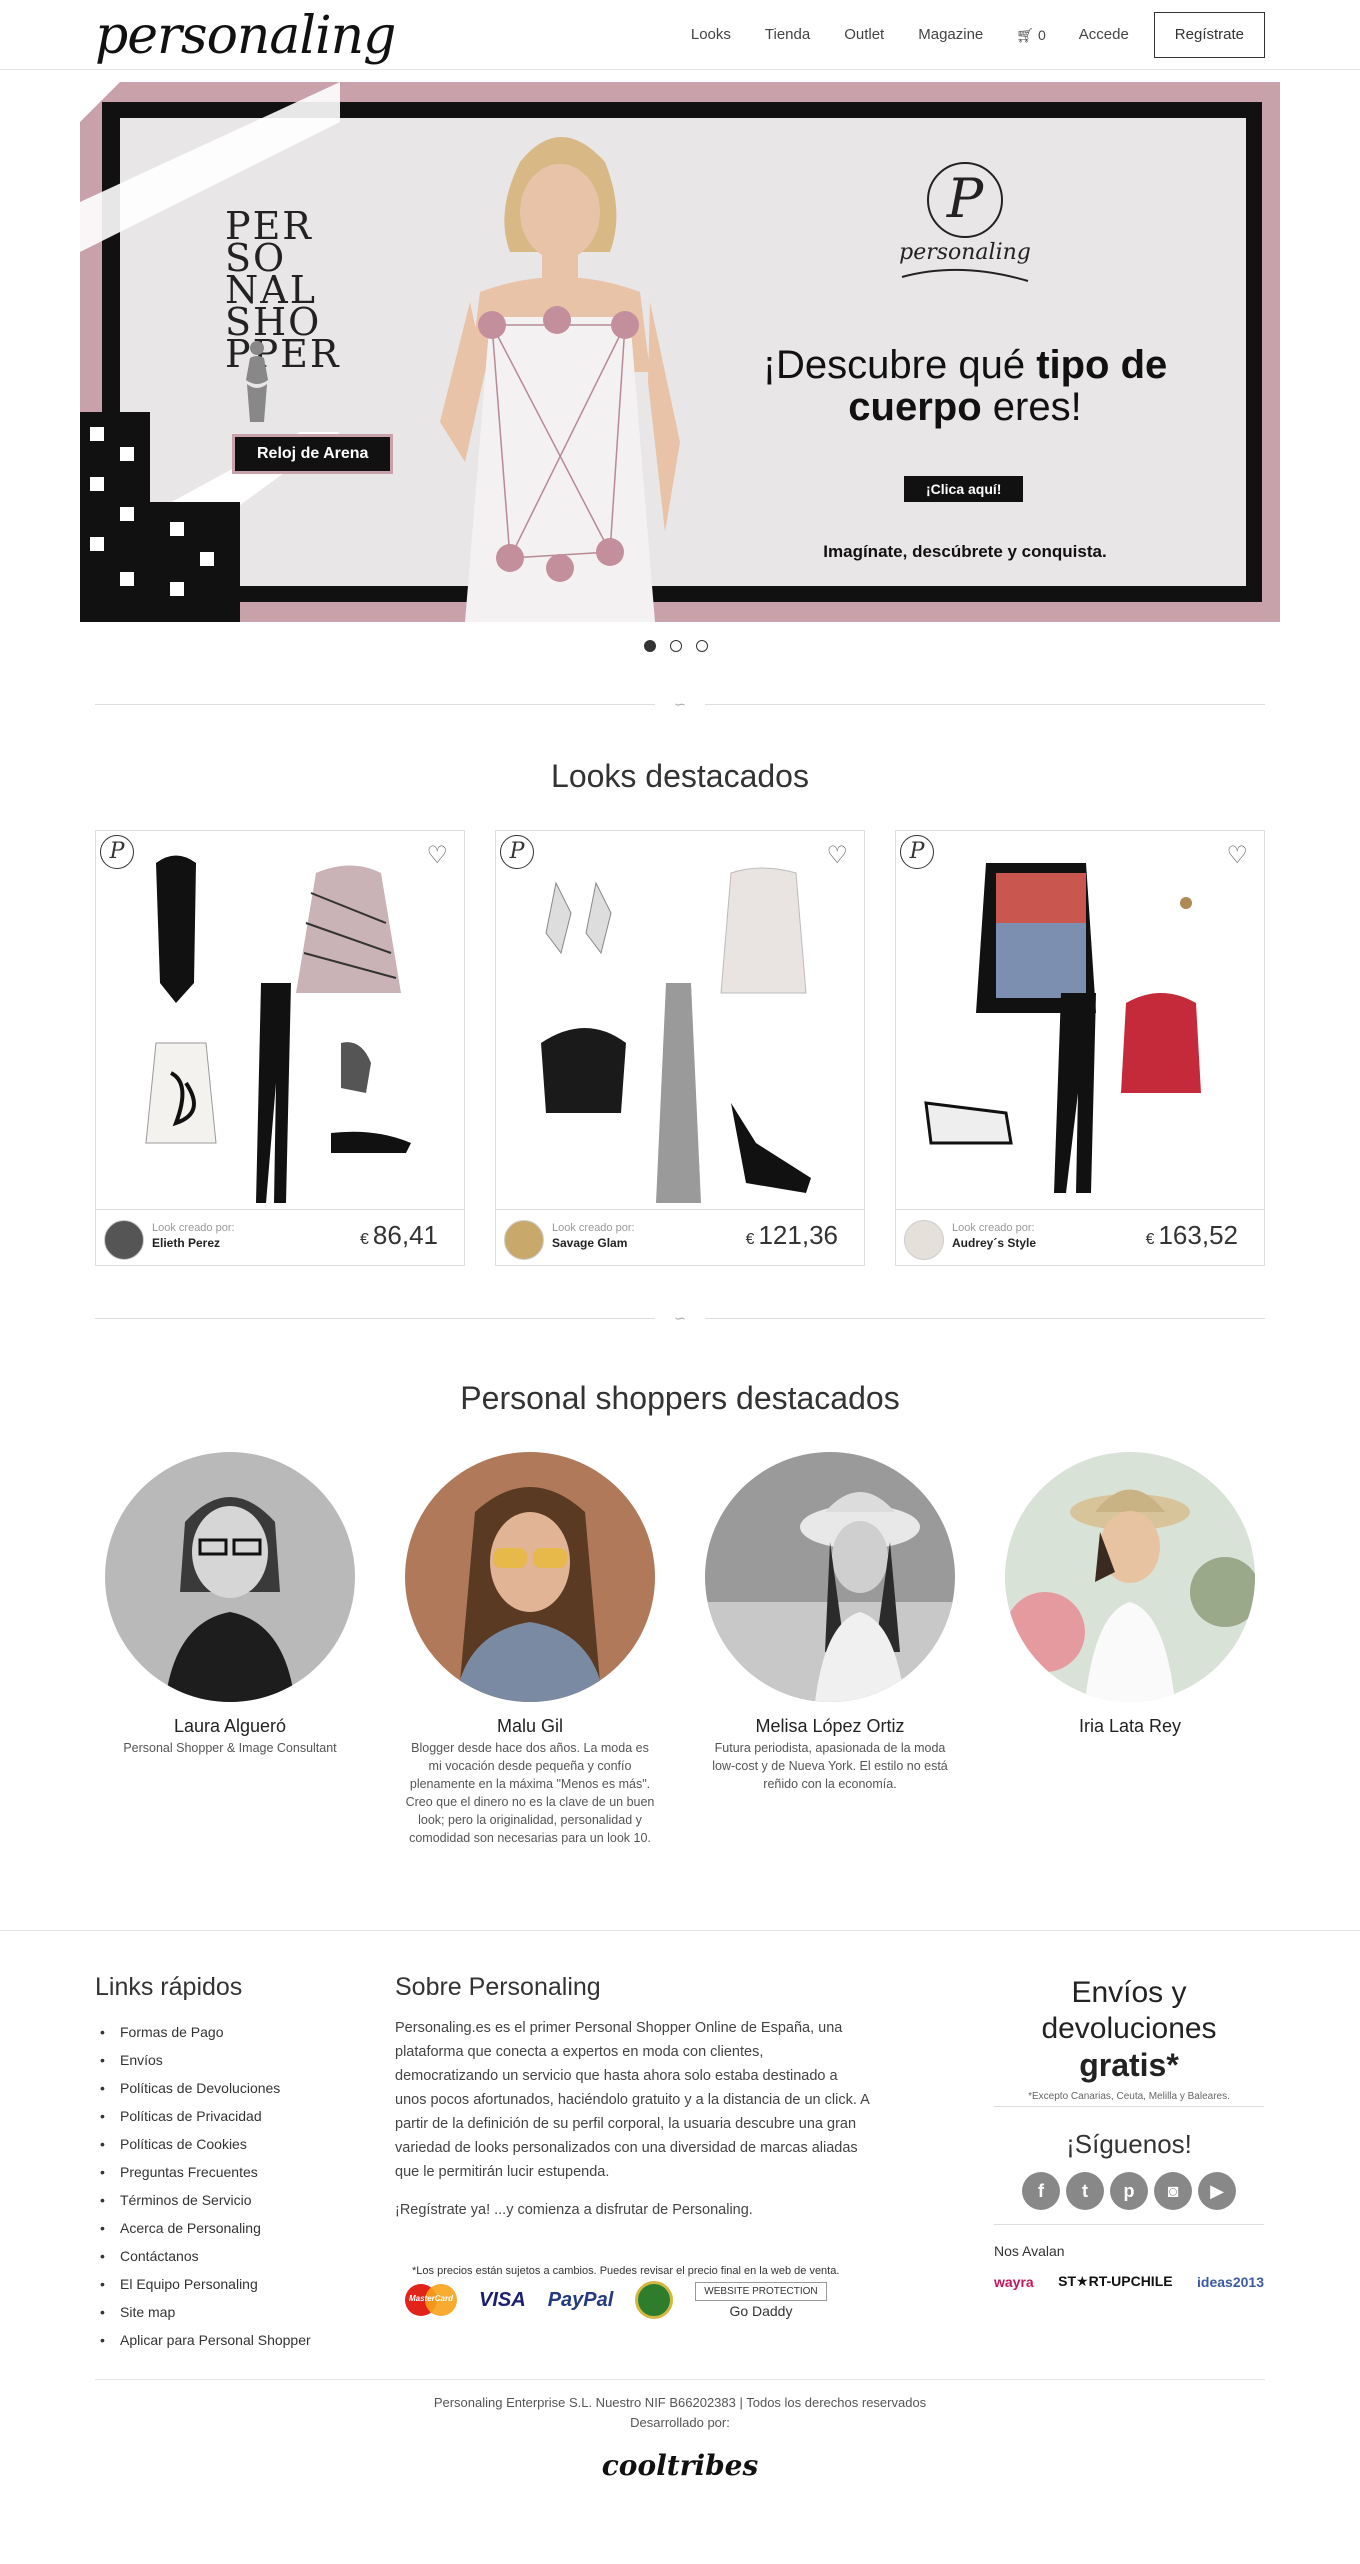  Describe the element at coordinates (203, 2060) in the screenshot. I see `footer-link: Envíos` at that location.